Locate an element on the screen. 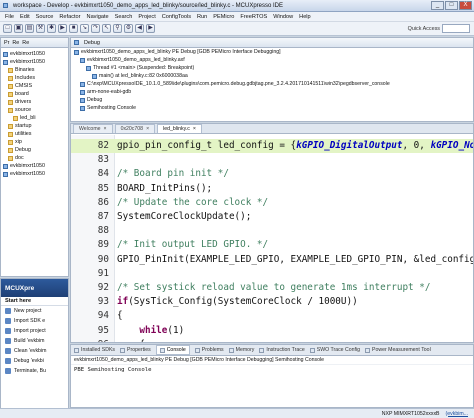 The width and height of the screenshot is (474, 418). editor-tab: led_blinky.c × is located at coordinates (179, 128).